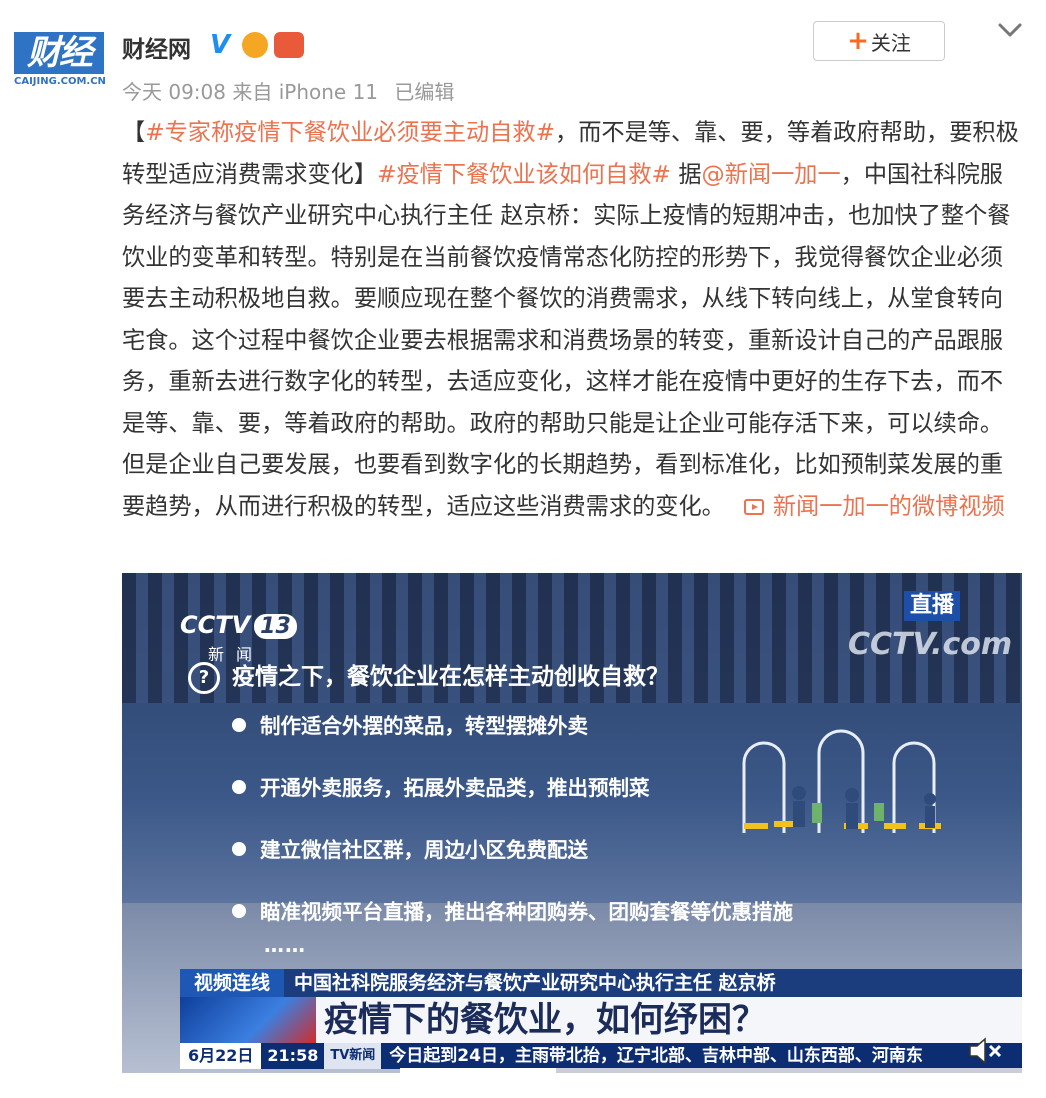  I want to click on channel-logo: CCTV 13, so click(238, 625).